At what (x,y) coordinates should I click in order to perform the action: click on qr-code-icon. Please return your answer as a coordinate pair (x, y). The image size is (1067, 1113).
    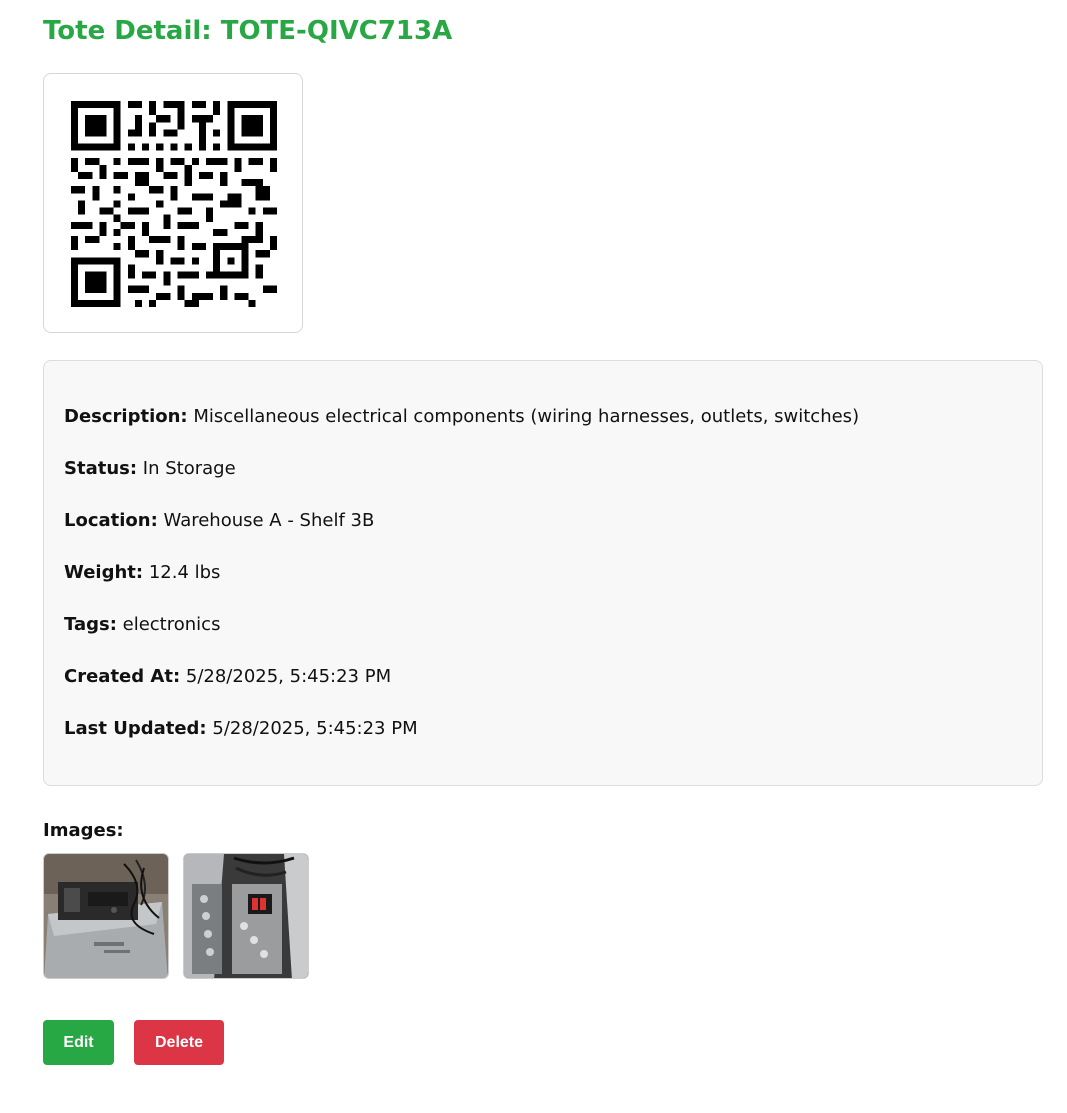
    Looking at the image, I should click on (174, 204).